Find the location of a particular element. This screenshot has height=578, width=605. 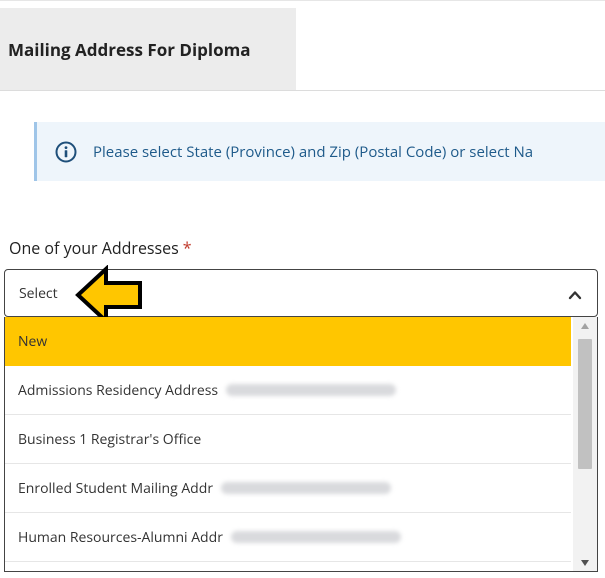

scrollbar-thumb is located at coordinates (585, 404).